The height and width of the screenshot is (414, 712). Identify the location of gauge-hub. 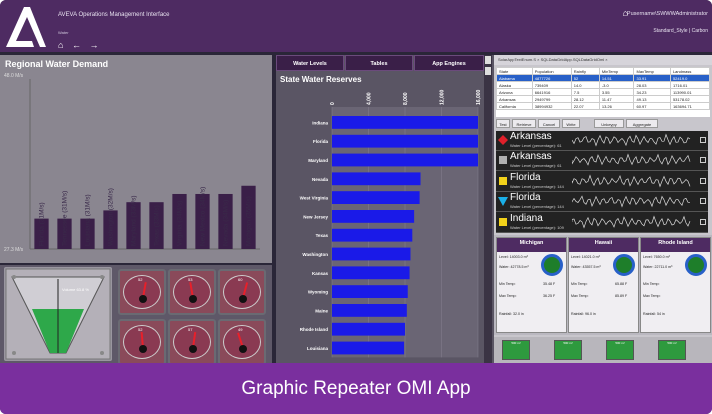
(143, 299).